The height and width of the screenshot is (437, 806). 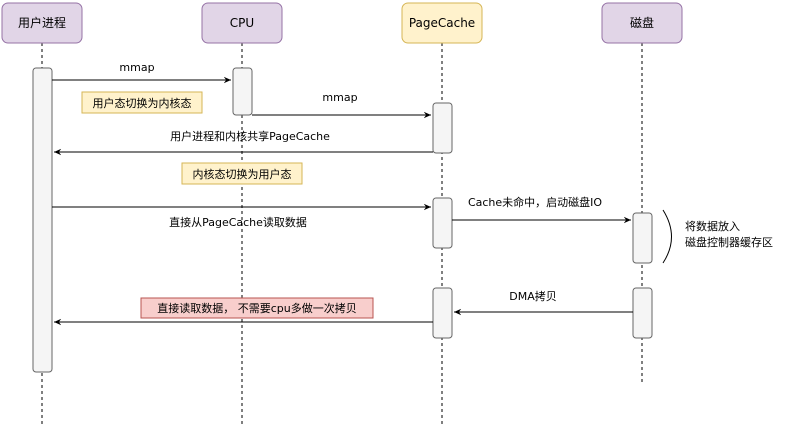 What do you see at coordinates (339, 97) in the screenshot?
I see `message-label-mmap-2: mmap` at bounding box center [339, 97].